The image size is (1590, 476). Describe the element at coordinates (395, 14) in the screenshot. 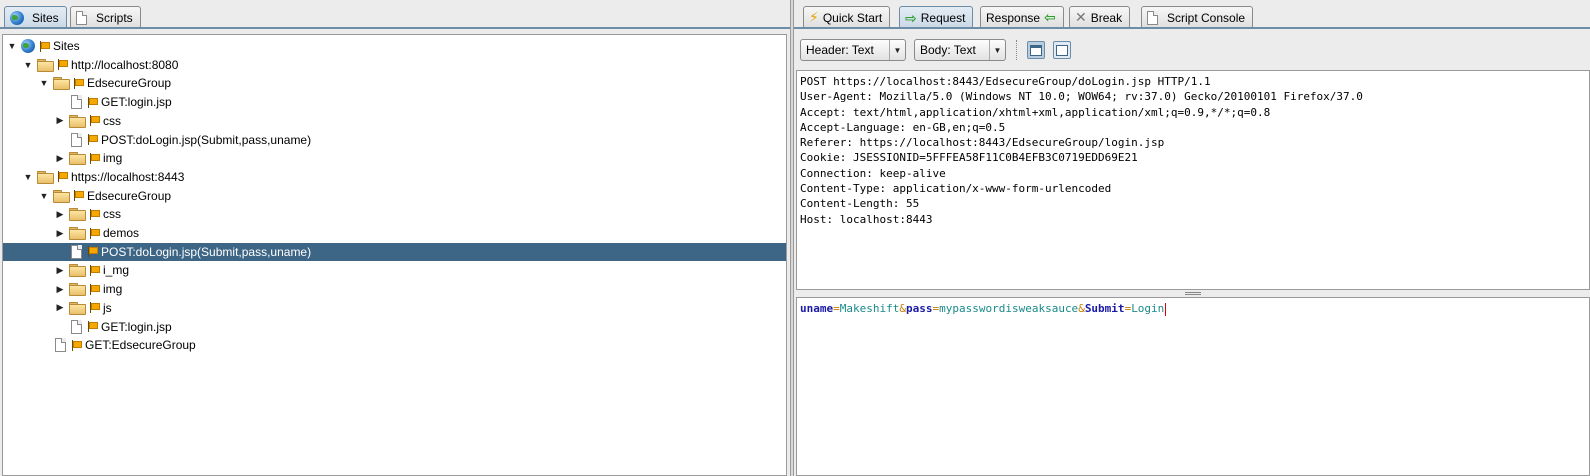

I see `left-tab-bar: Sites Scripts` at that location.